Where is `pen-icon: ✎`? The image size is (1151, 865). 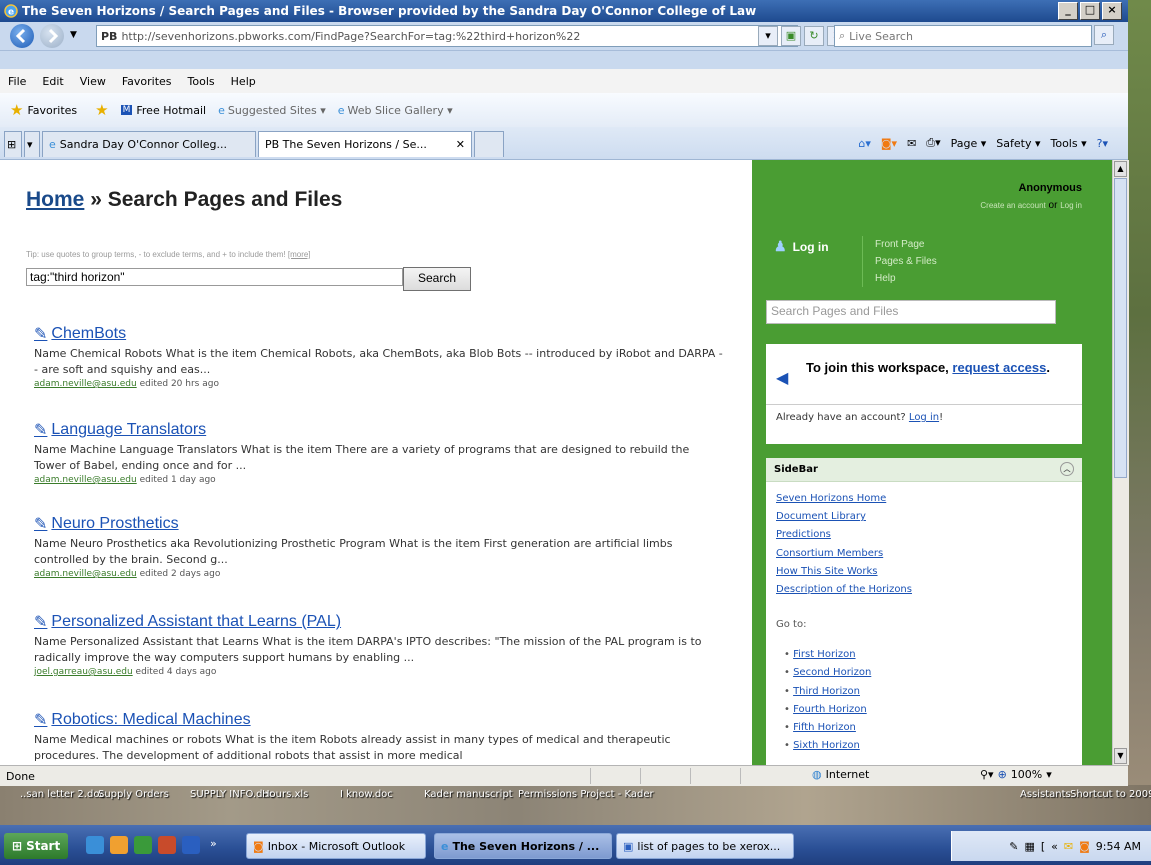 pen-icon: ✎ is located at coordinates (1013, 846).